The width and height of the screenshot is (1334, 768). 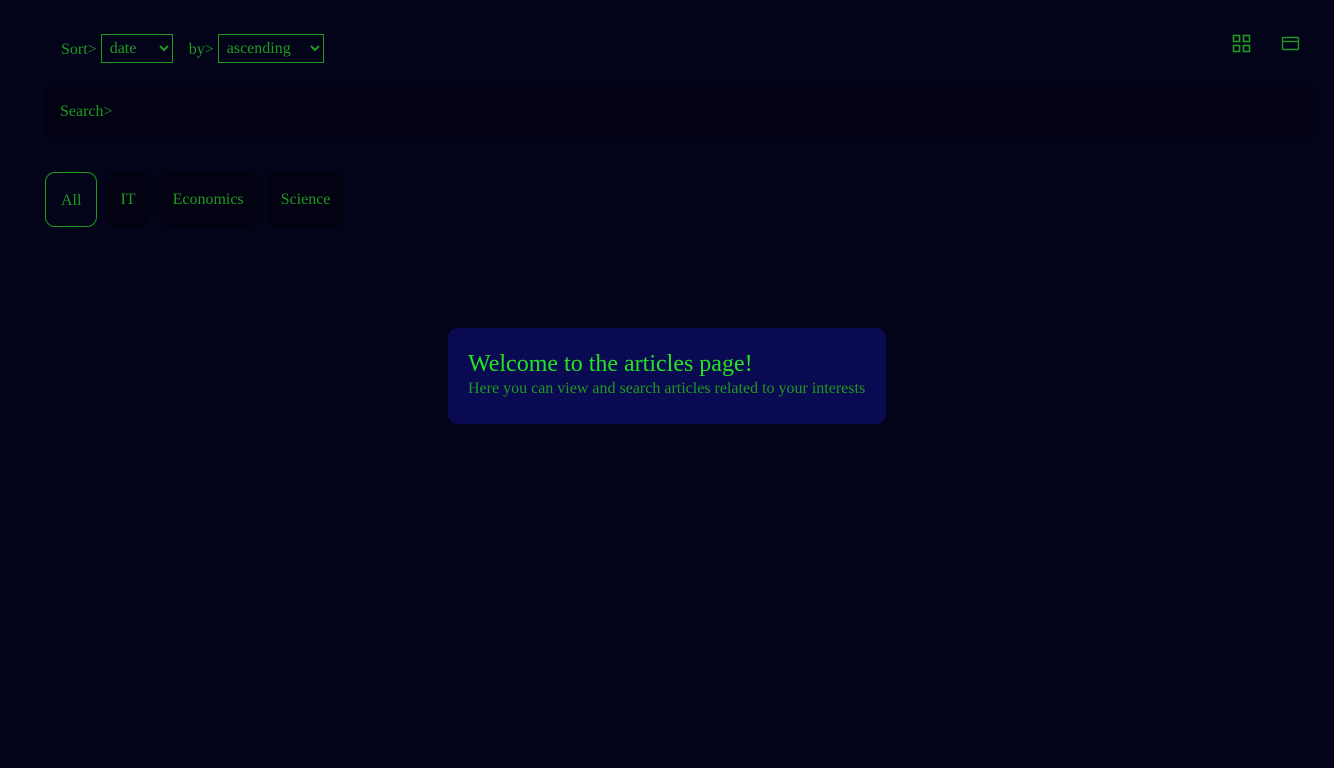 I want to click on view-toggles, so click(x=1266, y=43).